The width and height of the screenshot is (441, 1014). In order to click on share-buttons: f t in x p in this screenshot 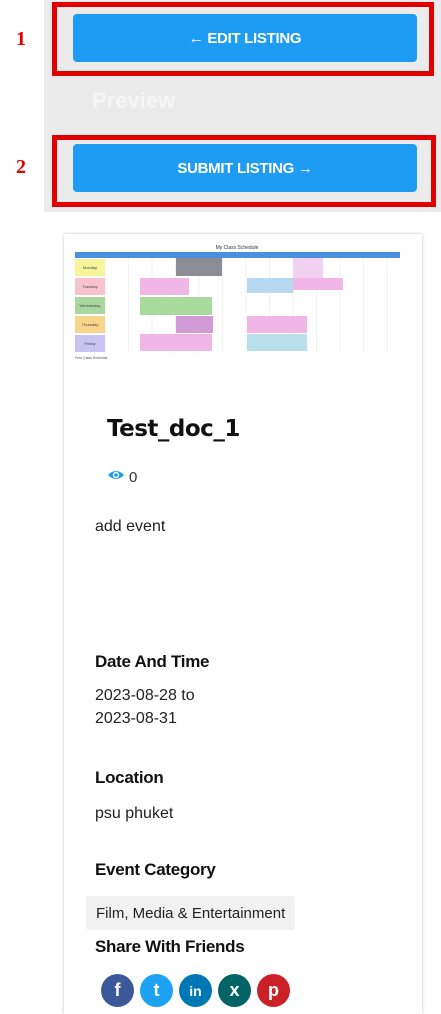, I will do `click(195, 990)`.